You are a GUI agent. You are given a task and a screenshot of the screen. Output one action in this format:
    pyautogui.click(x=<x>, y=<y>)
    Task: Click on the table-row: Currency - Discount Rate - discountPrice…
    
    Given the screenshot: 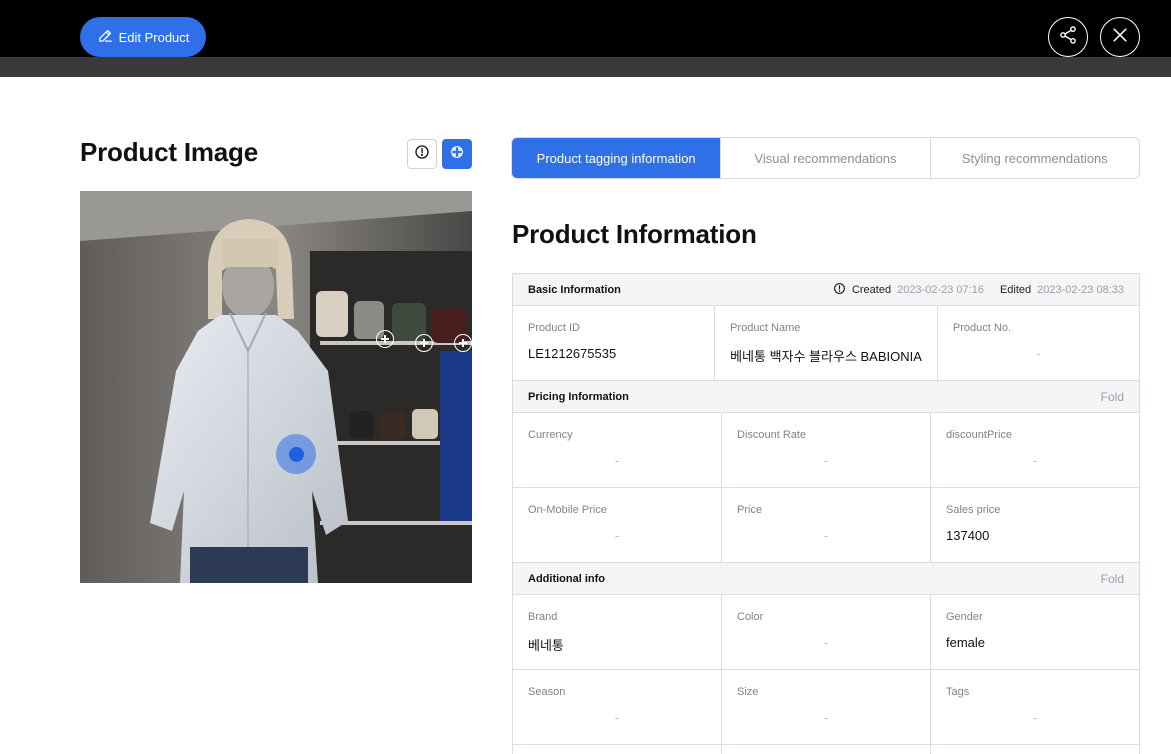 What is the action you would take?
    pyautogui.click(x=826, y=450)
    